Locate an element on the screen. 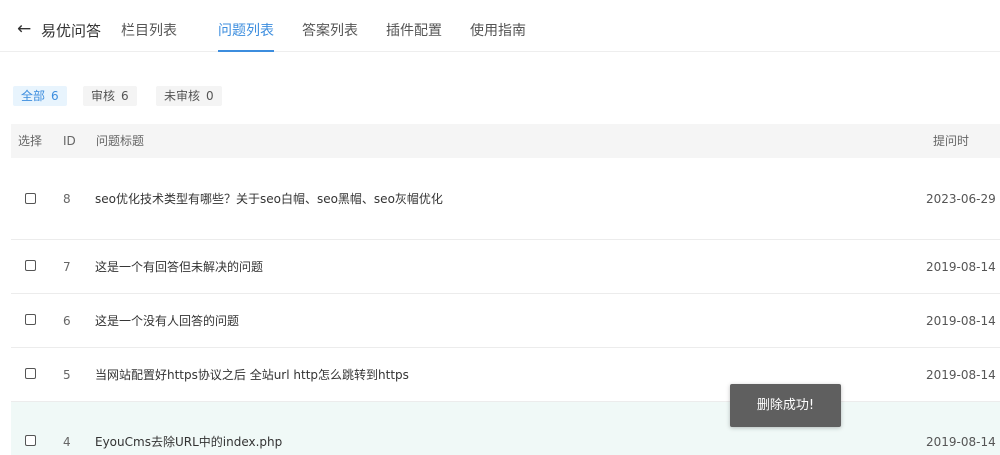 This screenshot has height=455, width=1000. question-title: seo优化技术类型有哪些？关于seo白帽、seo黑帽、seo灰帽优化 is located at coordinates (269, 199).